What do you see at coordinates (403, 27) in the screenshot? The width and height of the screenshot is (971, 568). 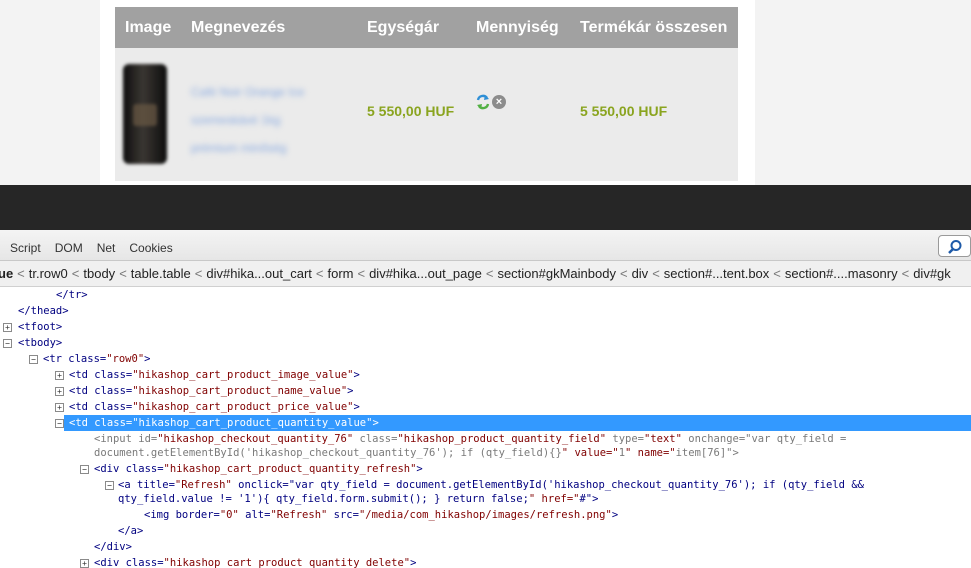 I see `header-unit-price: Egységár` at bounding box center [403, 27].